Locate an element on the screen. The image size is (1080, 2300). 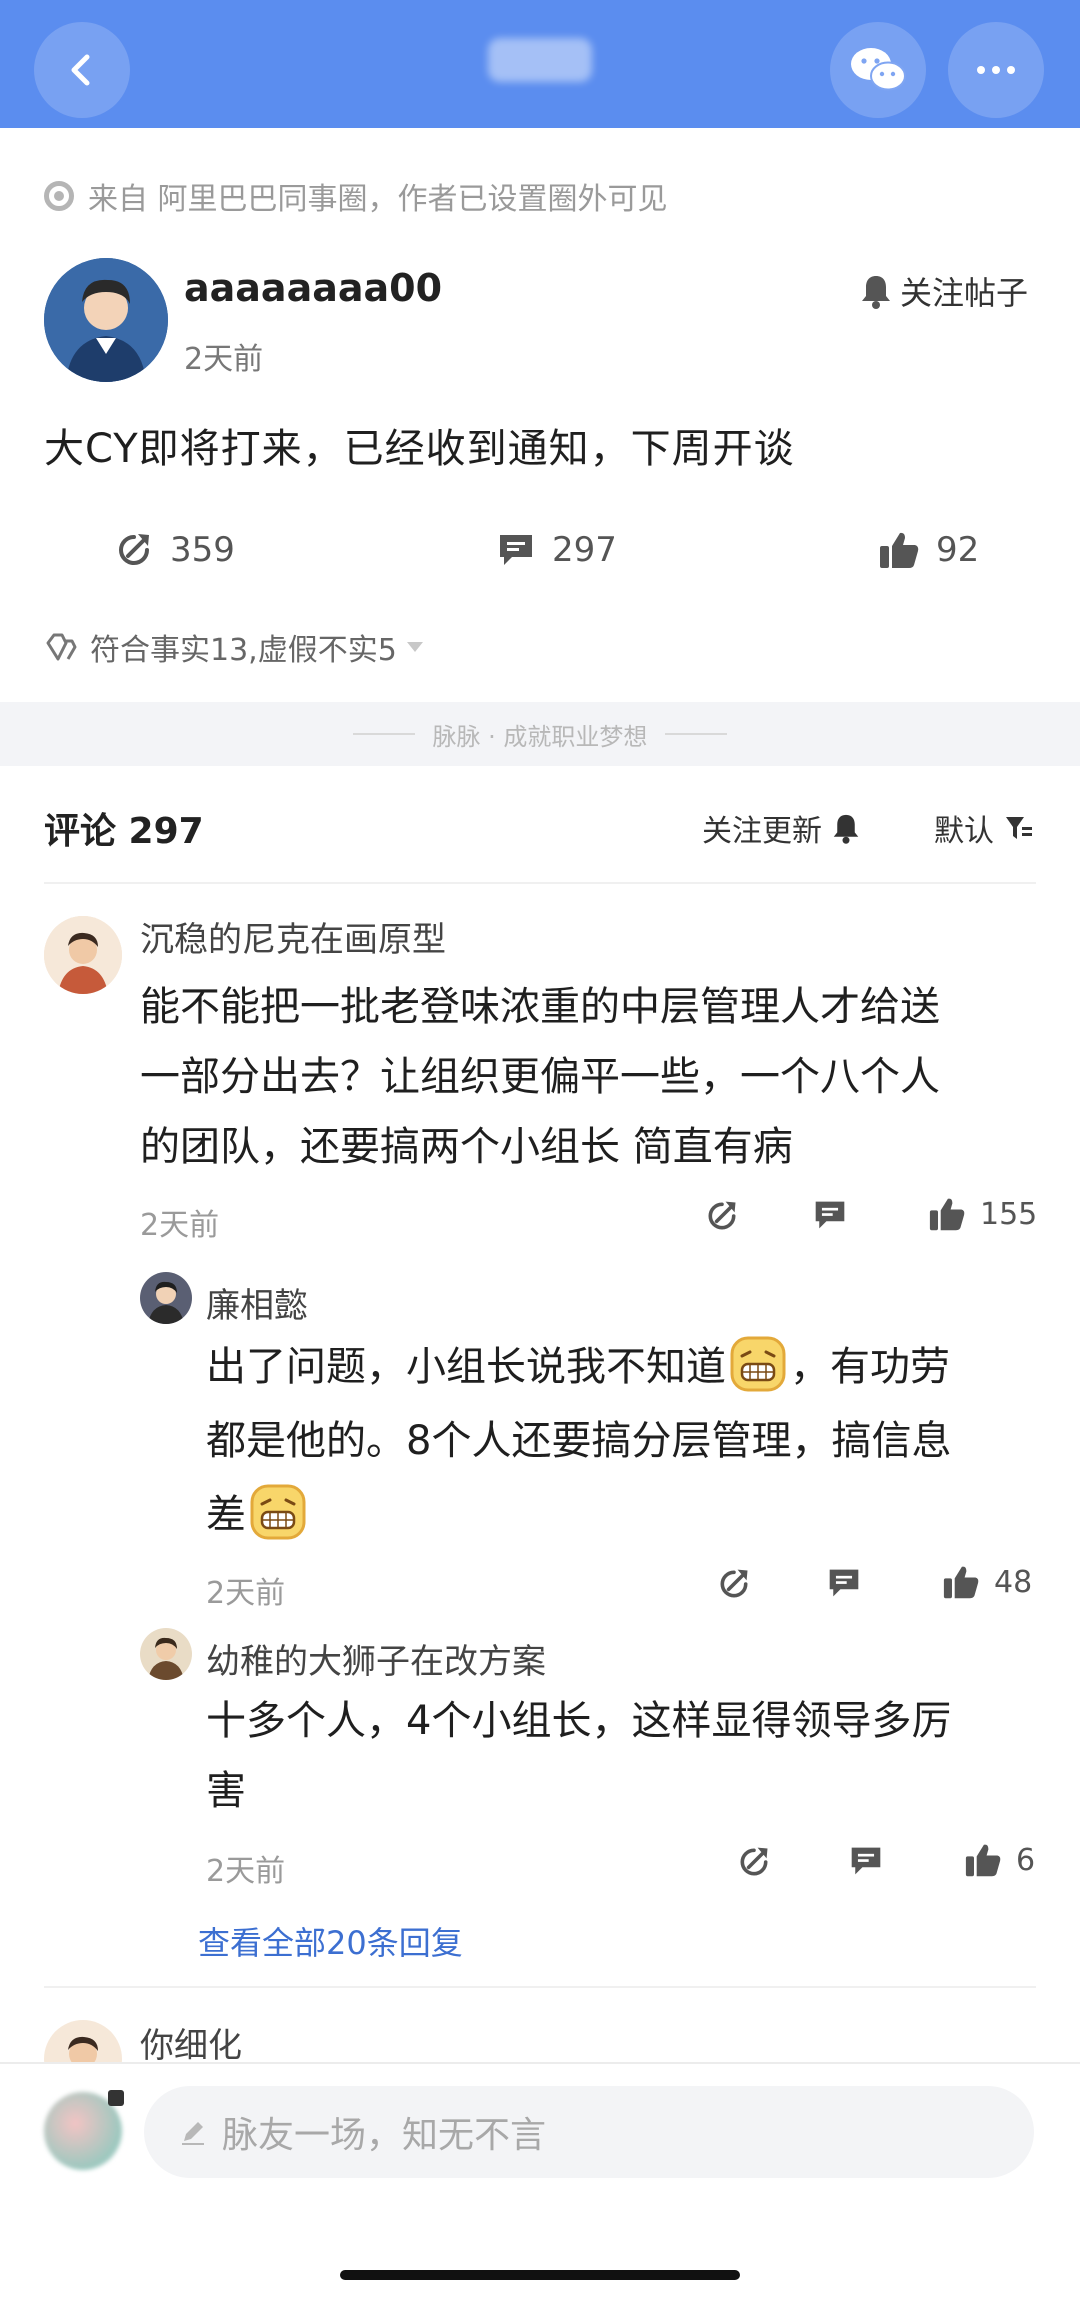
like-stat: 92 is located at coordinates (928, 550).